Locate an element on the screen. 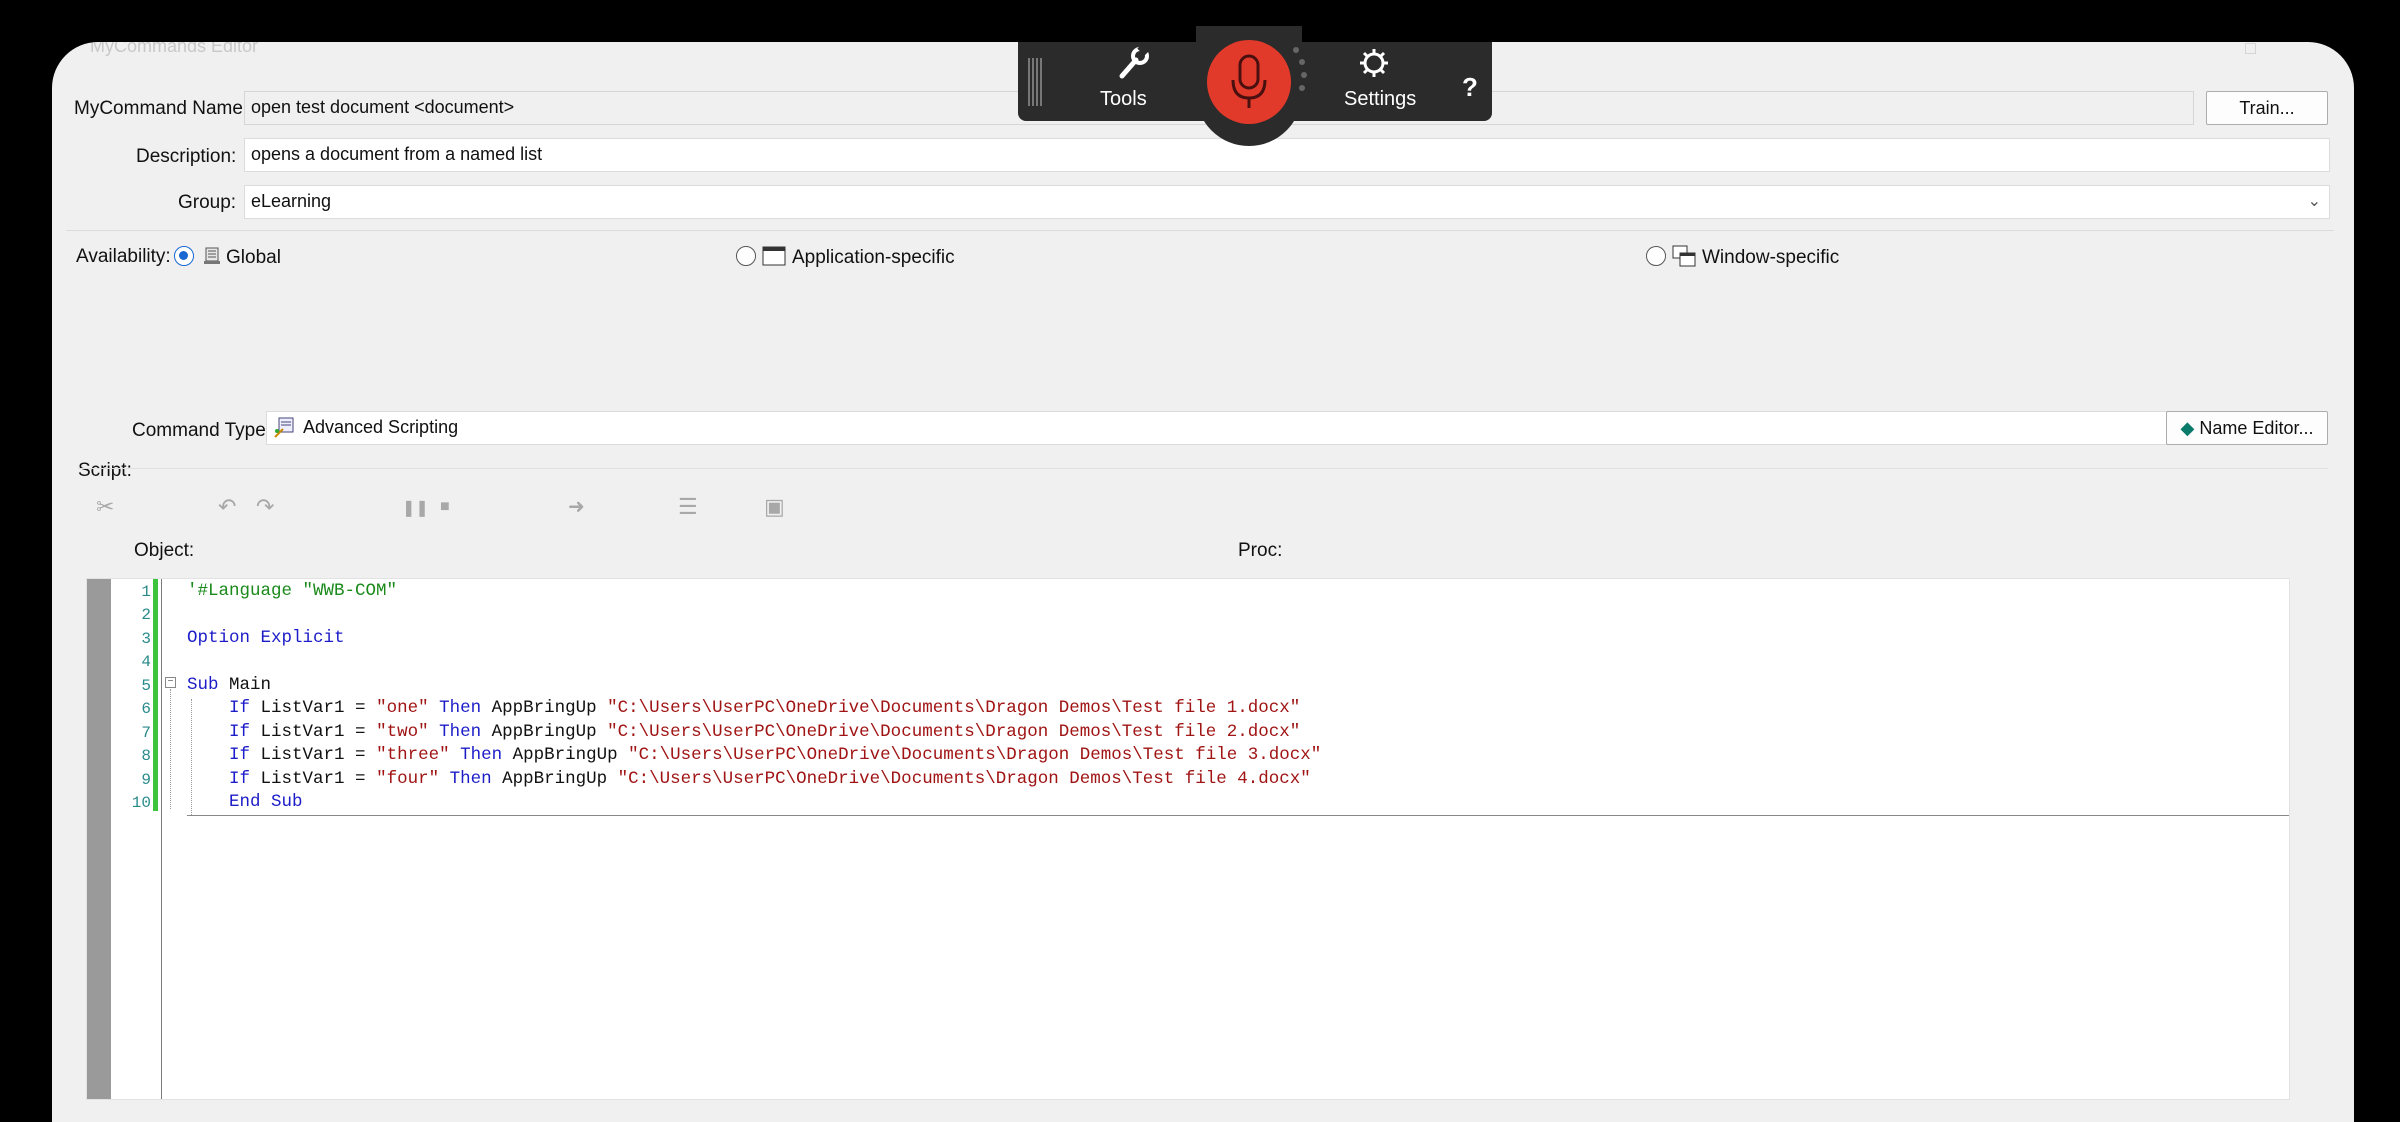  application-icon is located at coordinates (774, 256).